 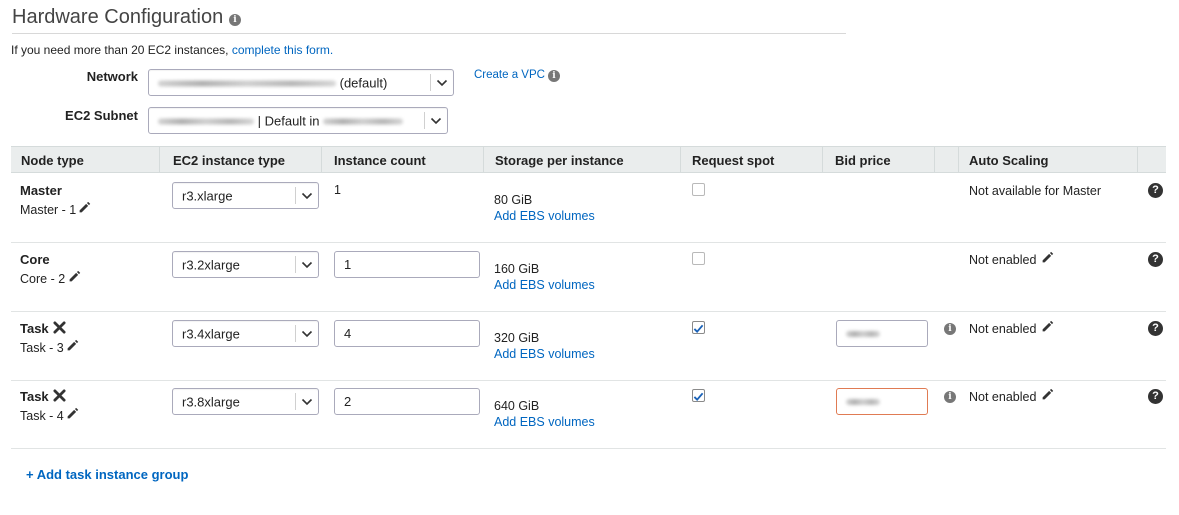 What do you see at coordinates (282, 50) in the screenshot?
I see `complete-form-link: complete this form.` at bounding box center [282, 50].